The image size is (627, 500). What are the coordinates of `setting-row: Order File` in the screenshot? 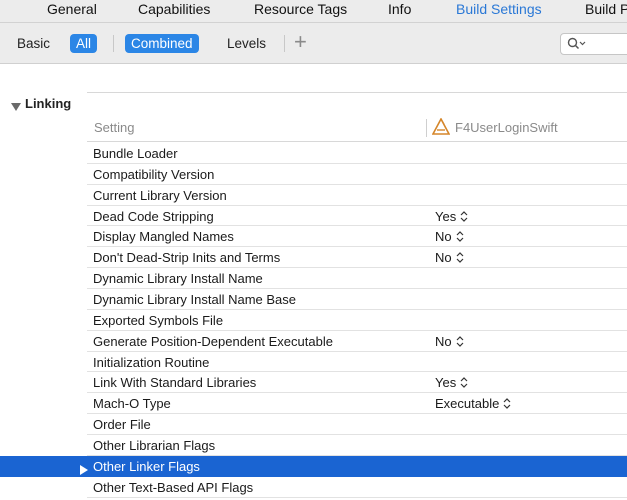 It's located at (313, 425).